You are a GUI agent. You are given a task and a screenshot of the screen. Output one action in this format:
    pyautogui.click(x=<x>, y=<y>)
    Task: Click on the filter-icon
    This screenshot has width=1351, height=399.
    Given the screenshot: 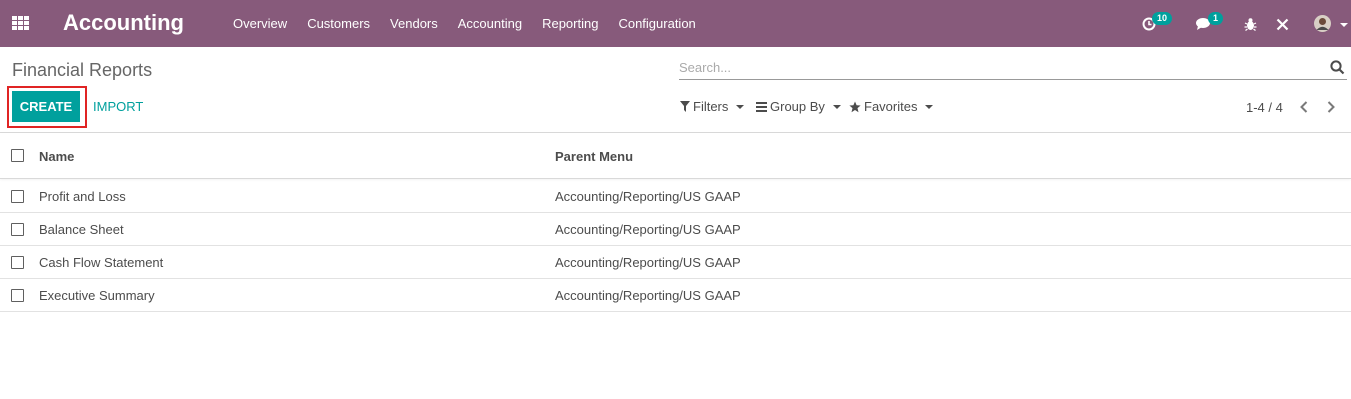 What is the action you would take?
    pyautogui.click(x=685, y=106)
    